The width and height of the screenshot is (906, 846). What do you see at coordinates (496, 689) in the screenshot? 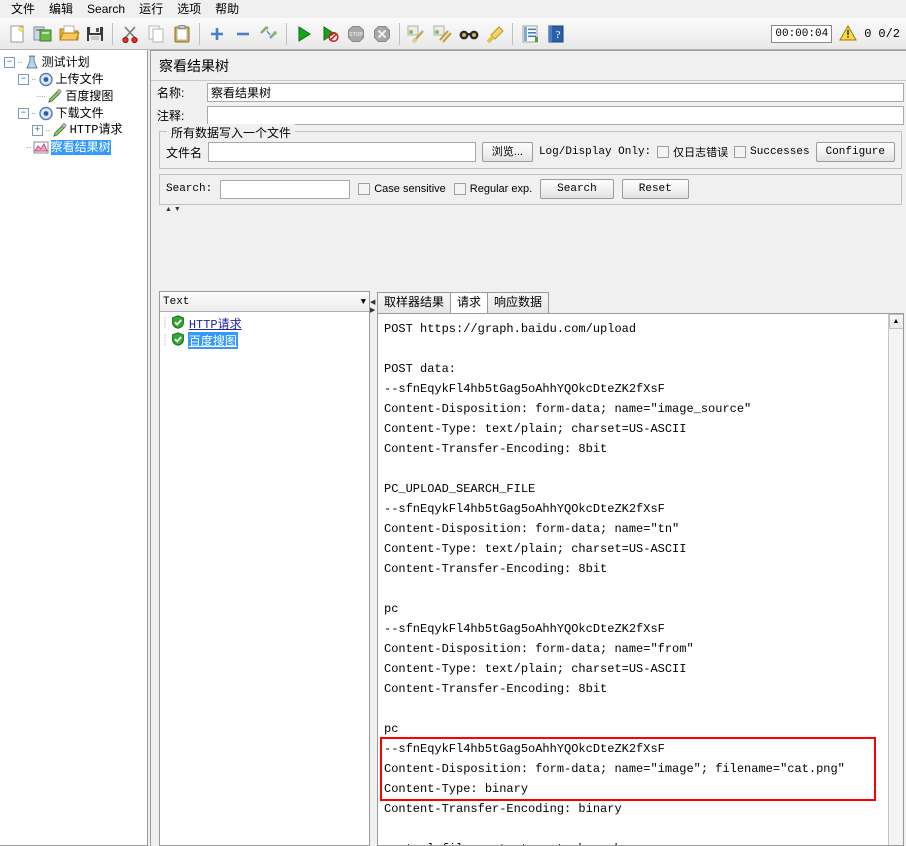
I see `request-line: Content-Transfer-Encoding: 8bit` at bounding box center [496, 689].